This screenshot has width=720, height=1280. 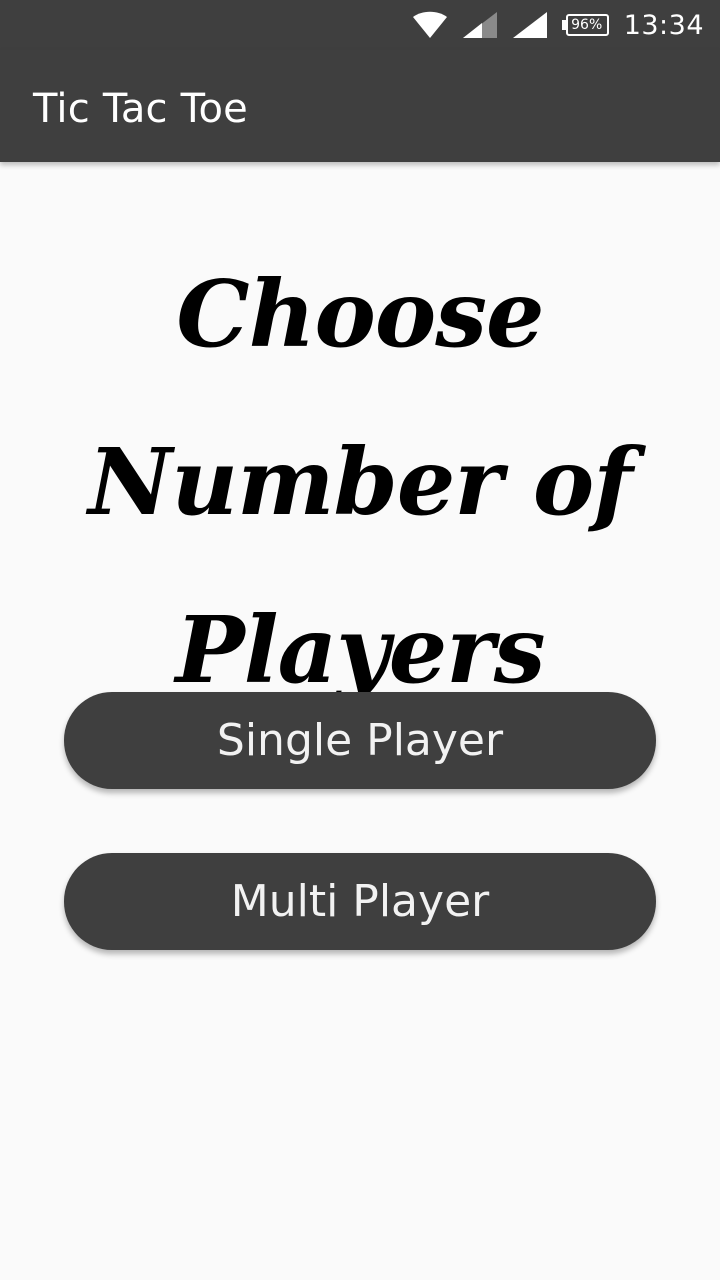 I want to click on status-icons: 96% 13:34, so click(x=558, y=25).